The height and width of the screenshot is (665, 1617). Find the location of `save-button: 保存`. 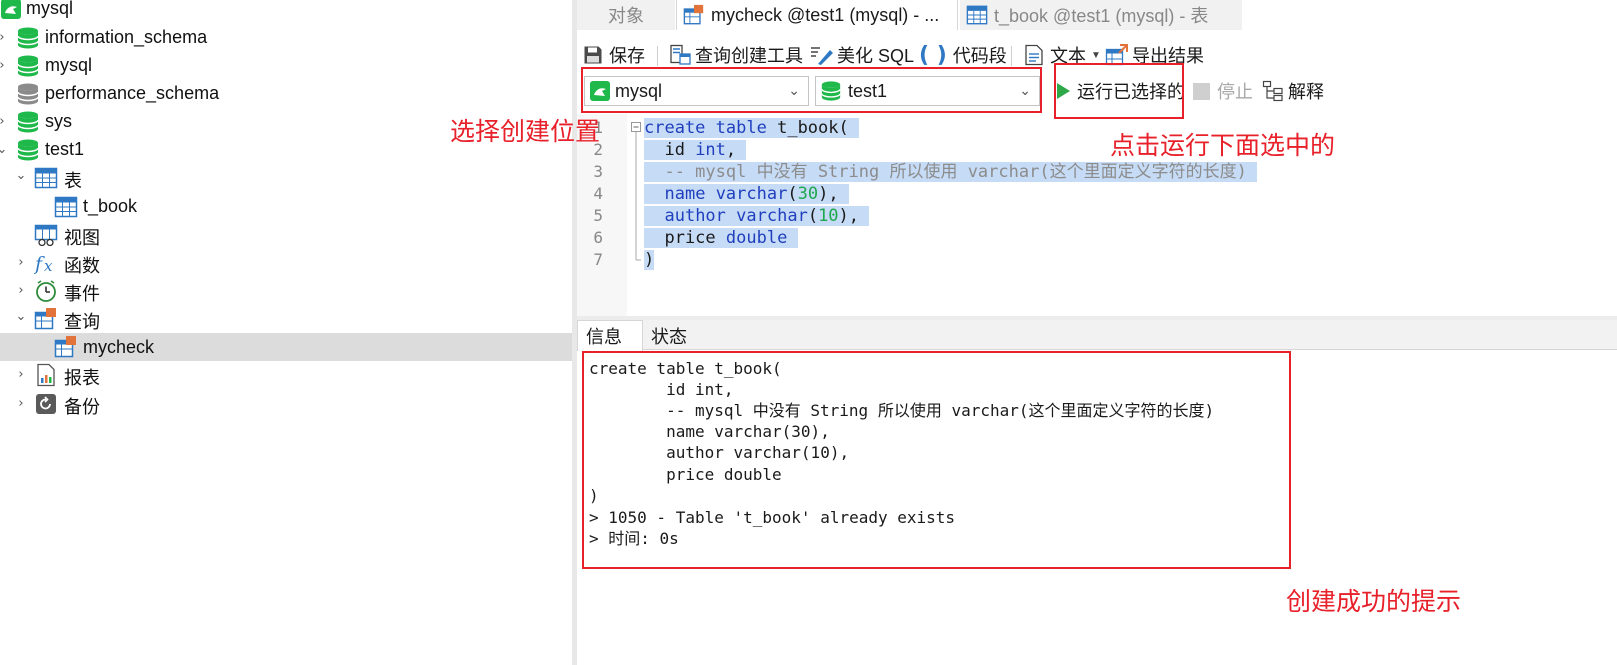

save-button: 保存 is located at coordinates (614, 55).